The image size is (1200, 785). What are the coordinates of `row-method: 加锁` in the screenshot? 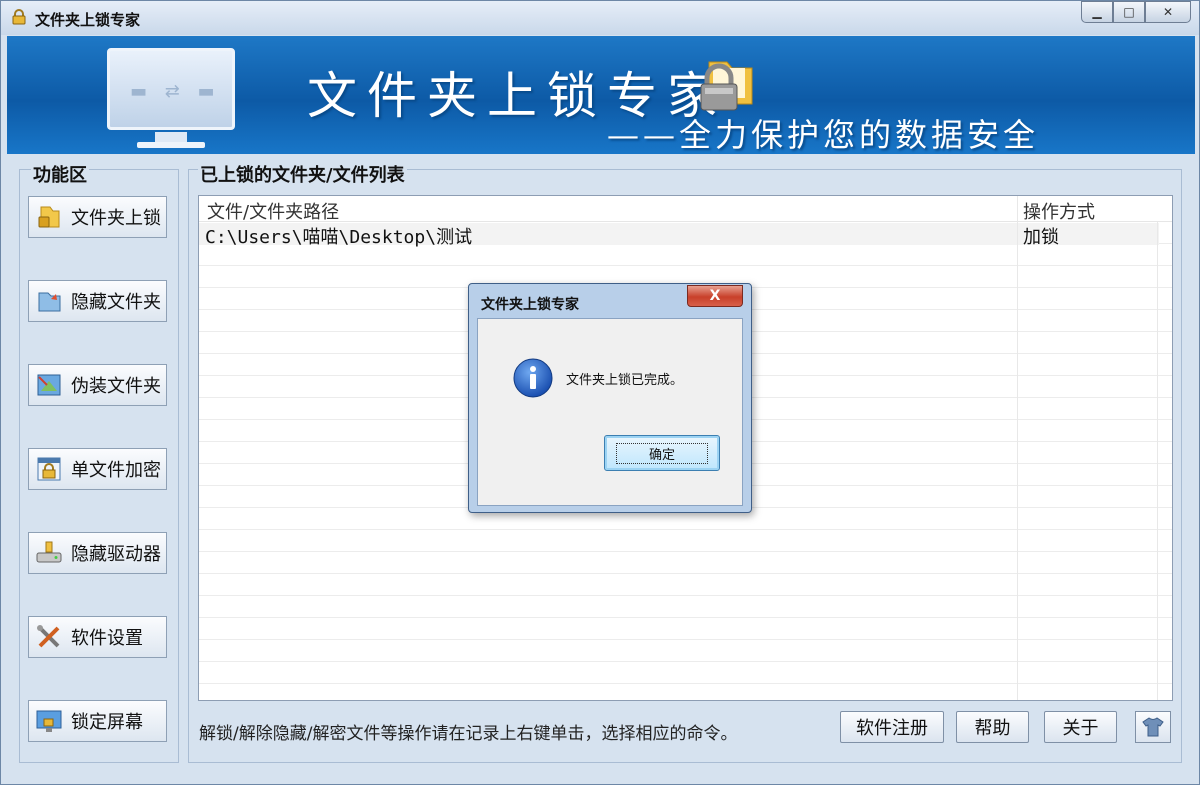 It's located at (1041, 237).